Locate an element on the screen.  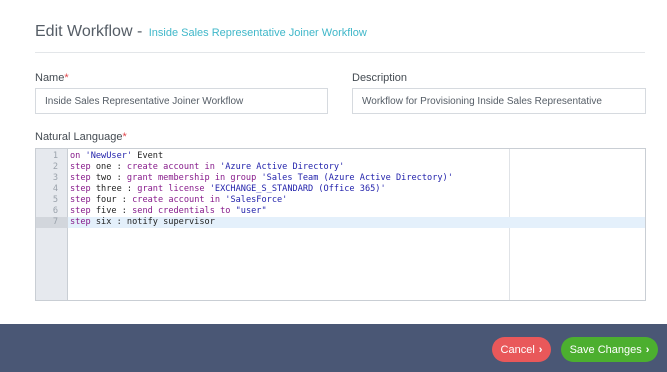
code-string: 'EXCHANGE_S_STANDARD (Office 365)' is located at coordinates (297, 189).